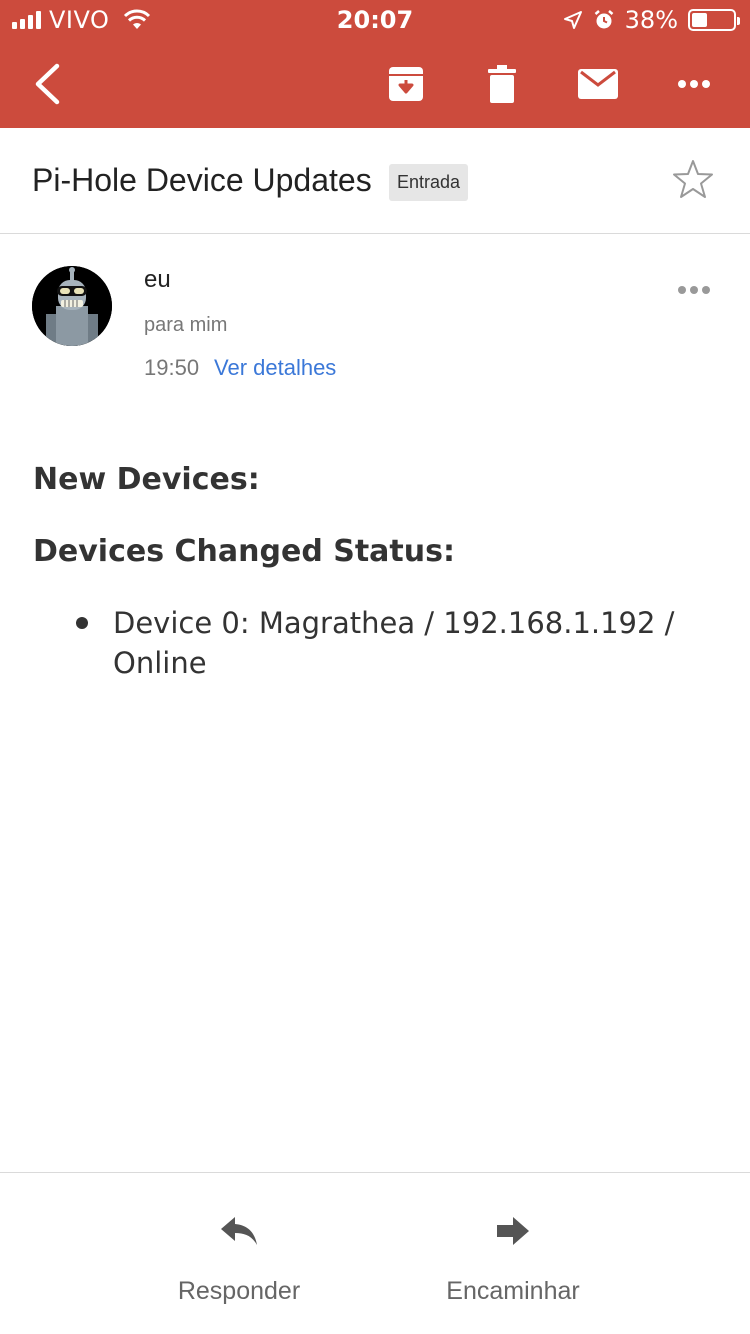 This screenshot has height=1334, width=750. I want to click on star-icon, so click(693, 179).